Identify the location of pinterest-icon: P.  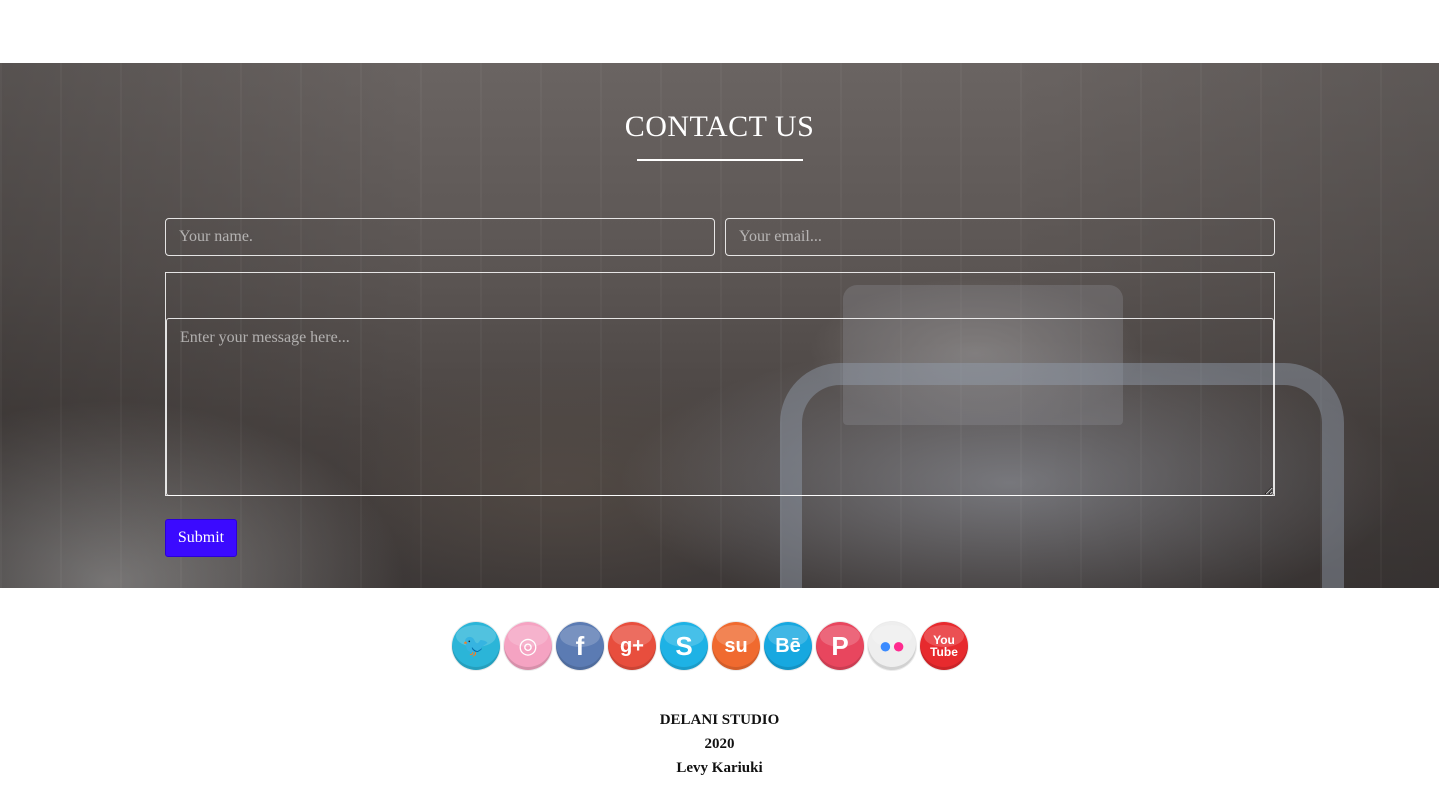
(840, 646).